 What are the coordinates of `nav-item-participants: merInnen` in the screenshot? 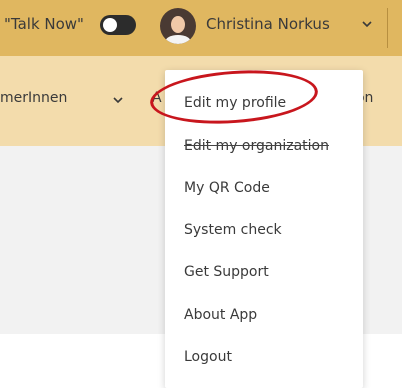 It's located at (33, 98).